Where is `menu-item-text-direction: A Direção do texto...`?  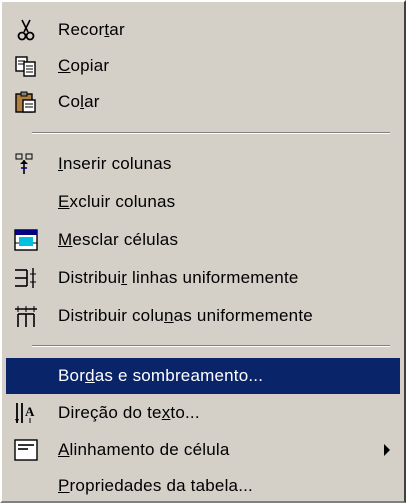 menu-item-text-direction: A Direção do texto... is located at coordinates (203, 413).